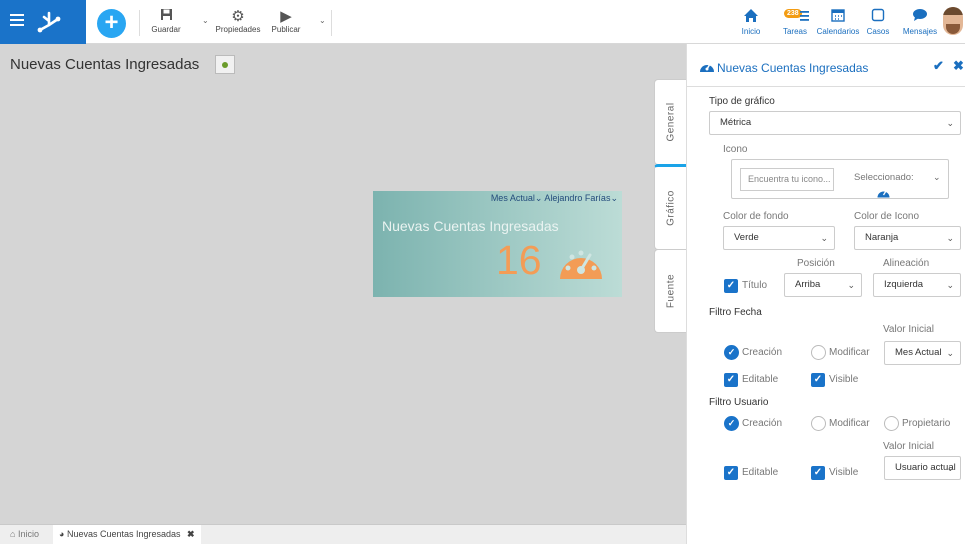 Image resolution: width=965 pixels, height=544 pixels. Describe the element at coordinates (735, 312) in the screenshot. I see `date-filter-header: Filtro Fecha` at that location.